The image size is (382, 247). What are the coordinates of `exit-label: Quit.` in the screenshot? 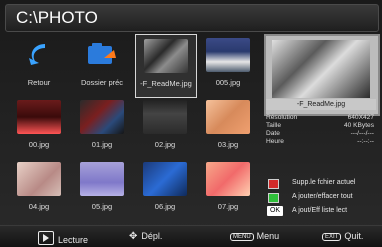 It's located at (354, 236).